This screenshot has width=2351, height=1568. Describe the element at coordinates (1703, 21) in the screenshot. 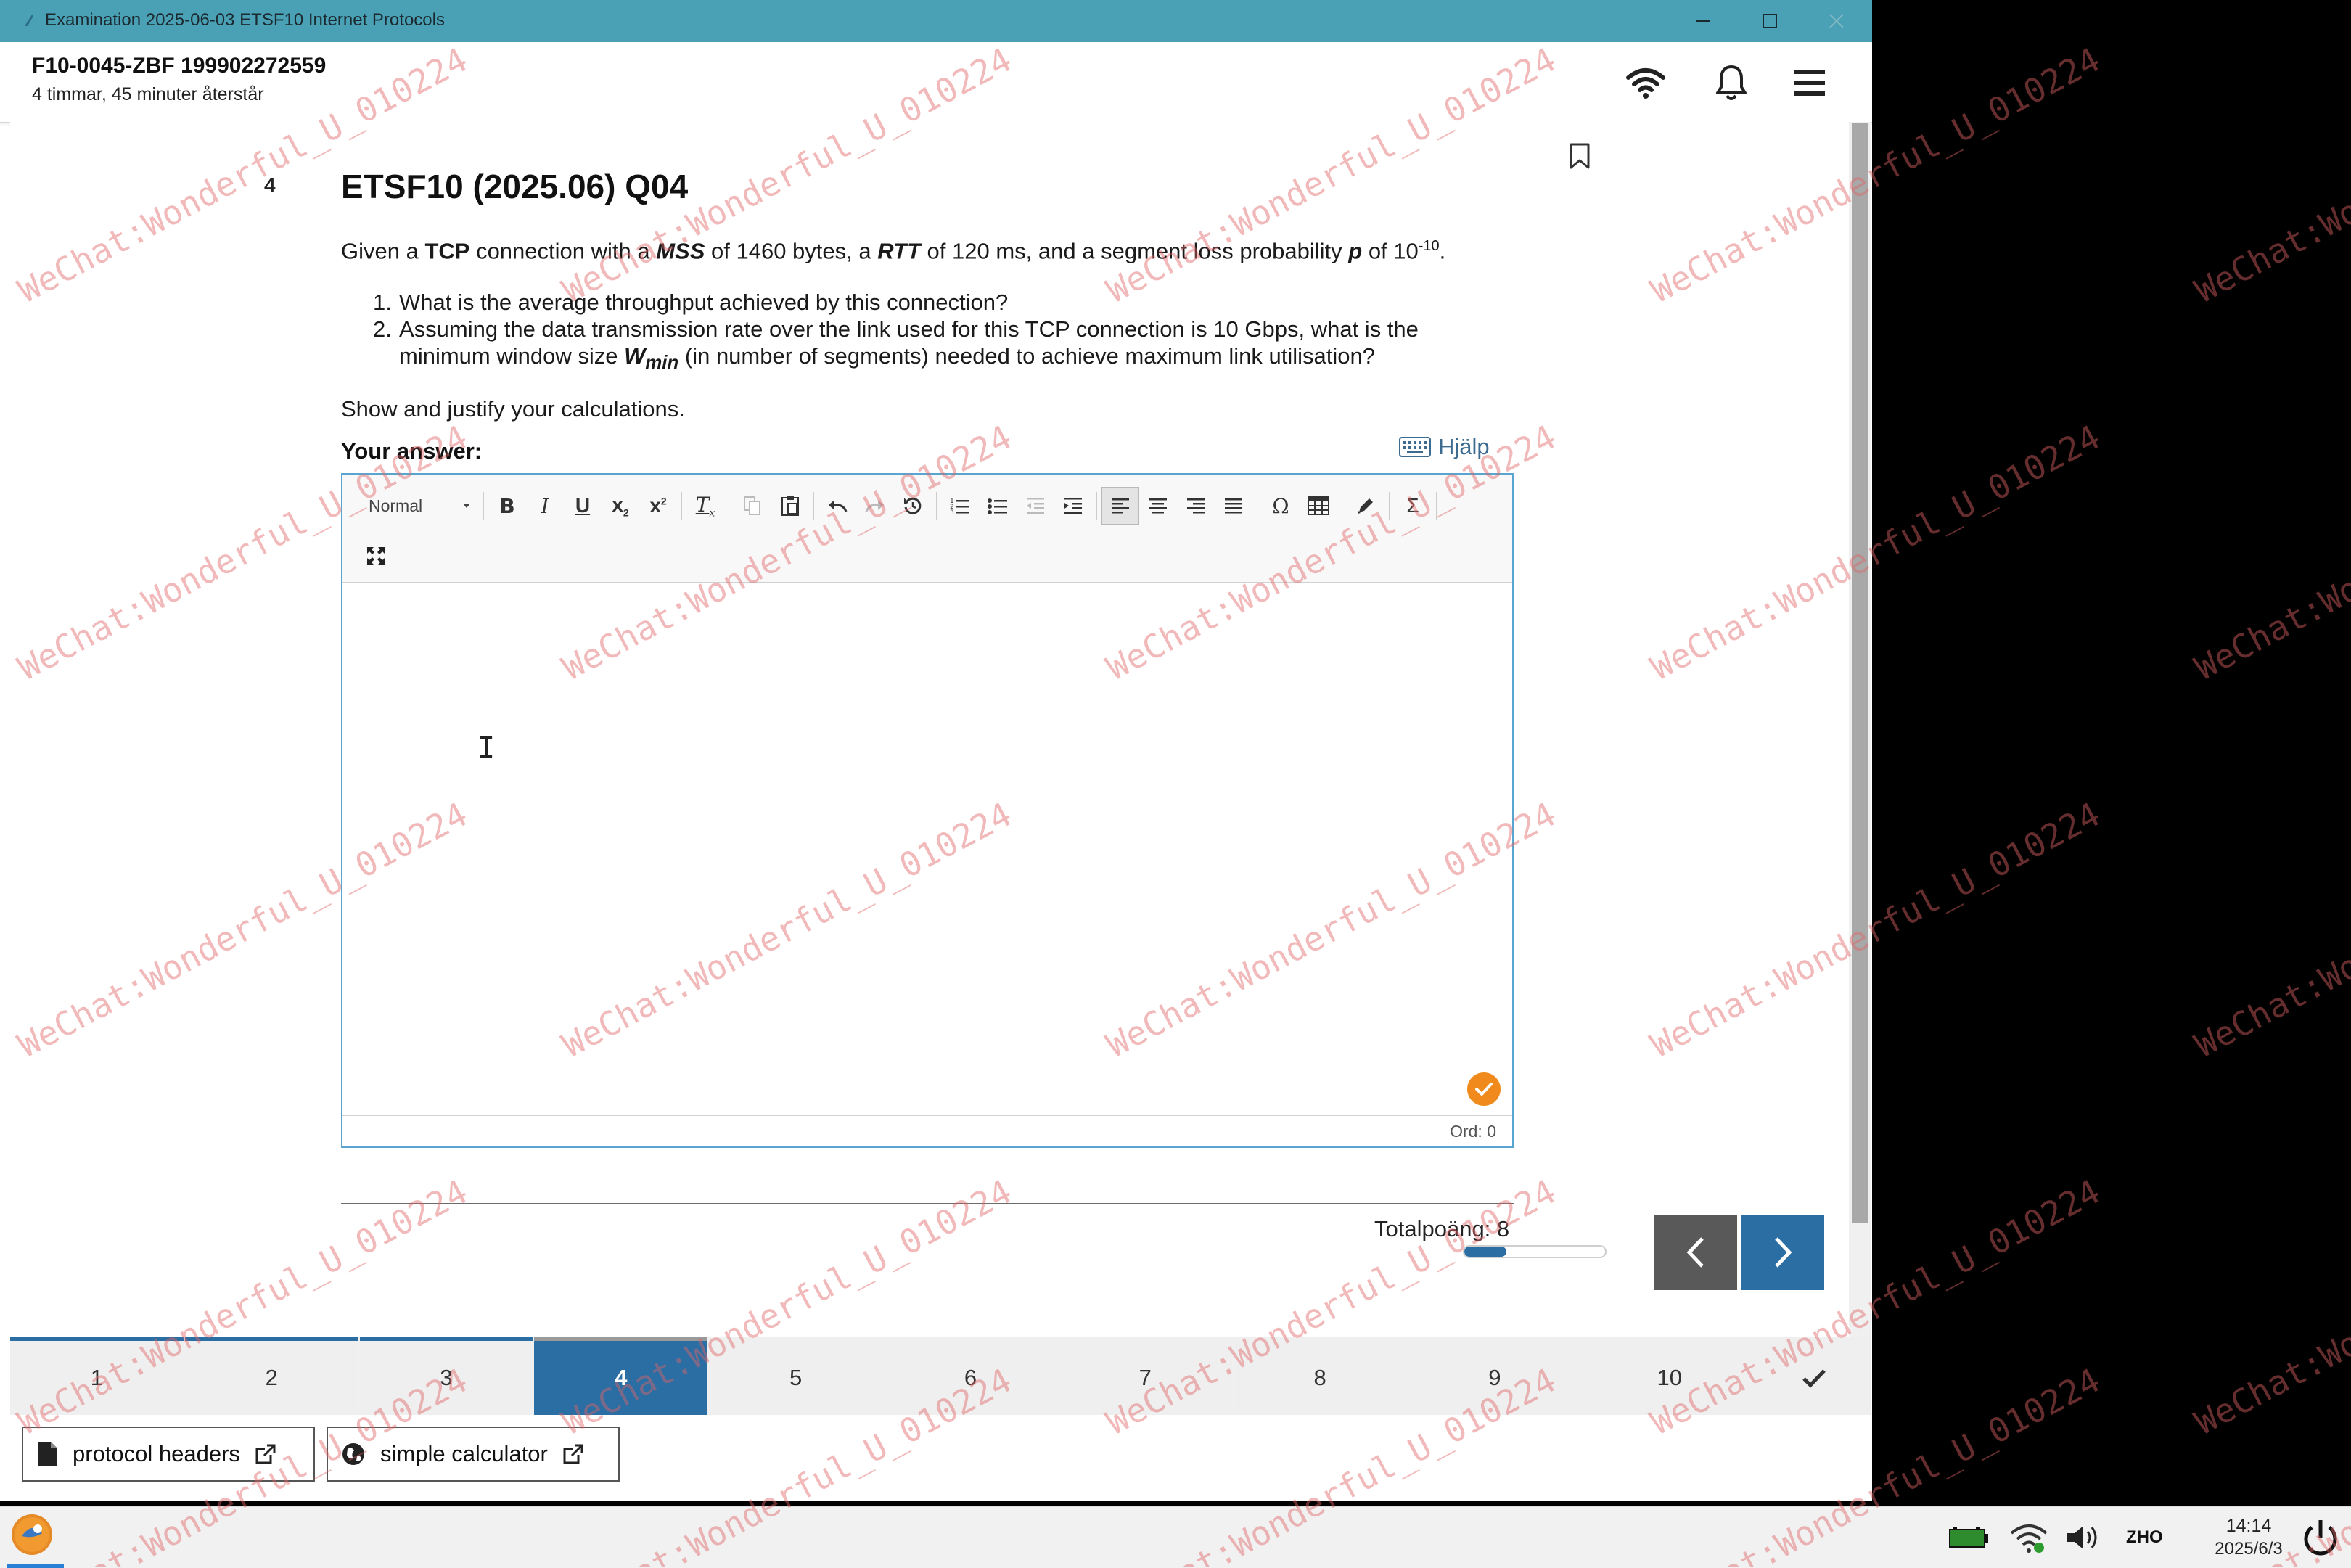

I see `minimize-button` at that location.